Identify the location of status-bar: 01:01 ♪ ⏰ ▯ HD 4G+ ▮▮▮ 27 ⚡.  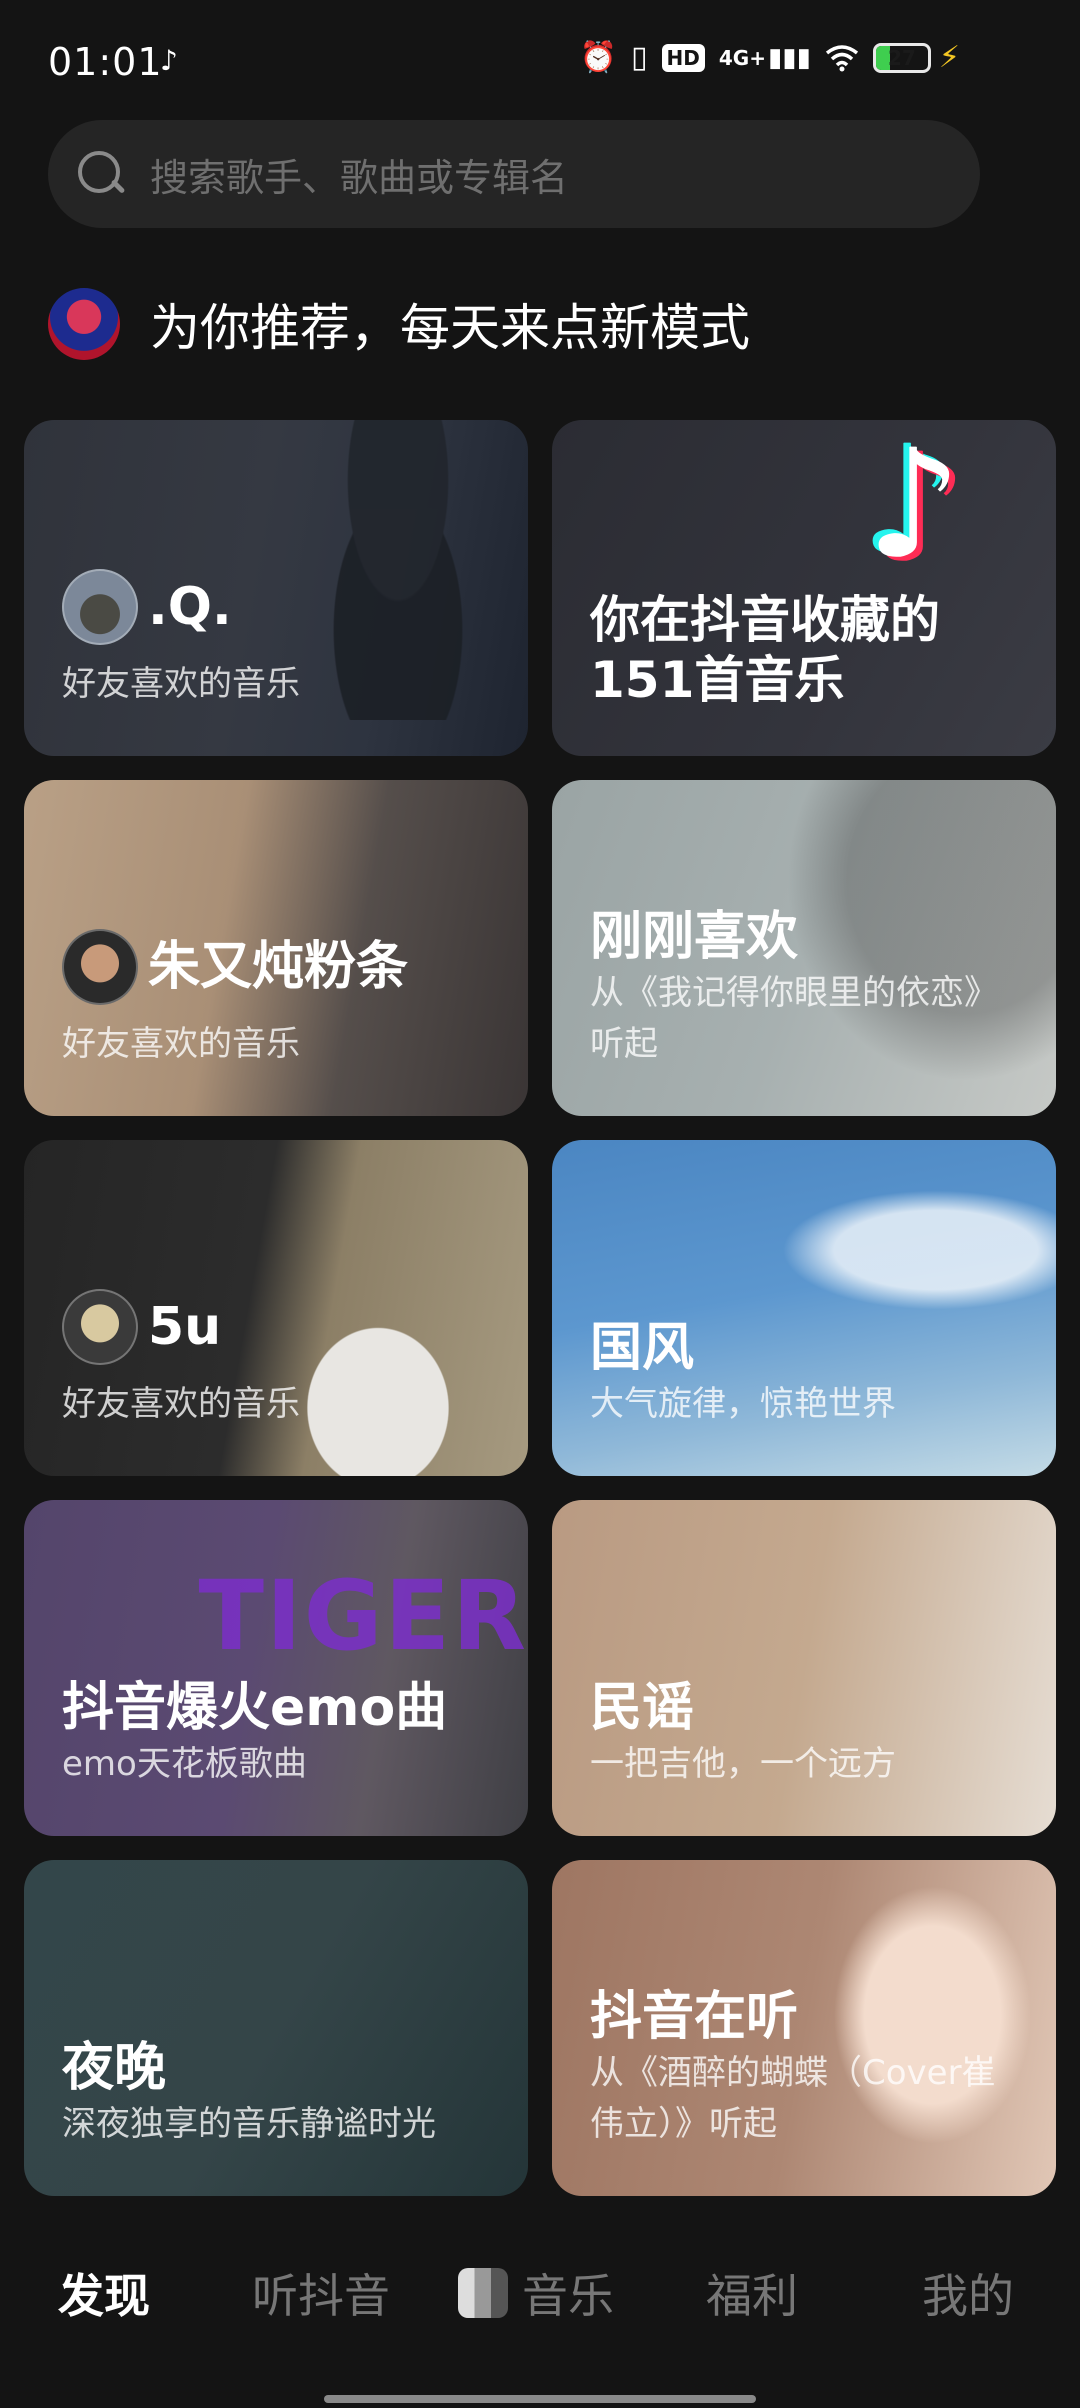
(540, 60).